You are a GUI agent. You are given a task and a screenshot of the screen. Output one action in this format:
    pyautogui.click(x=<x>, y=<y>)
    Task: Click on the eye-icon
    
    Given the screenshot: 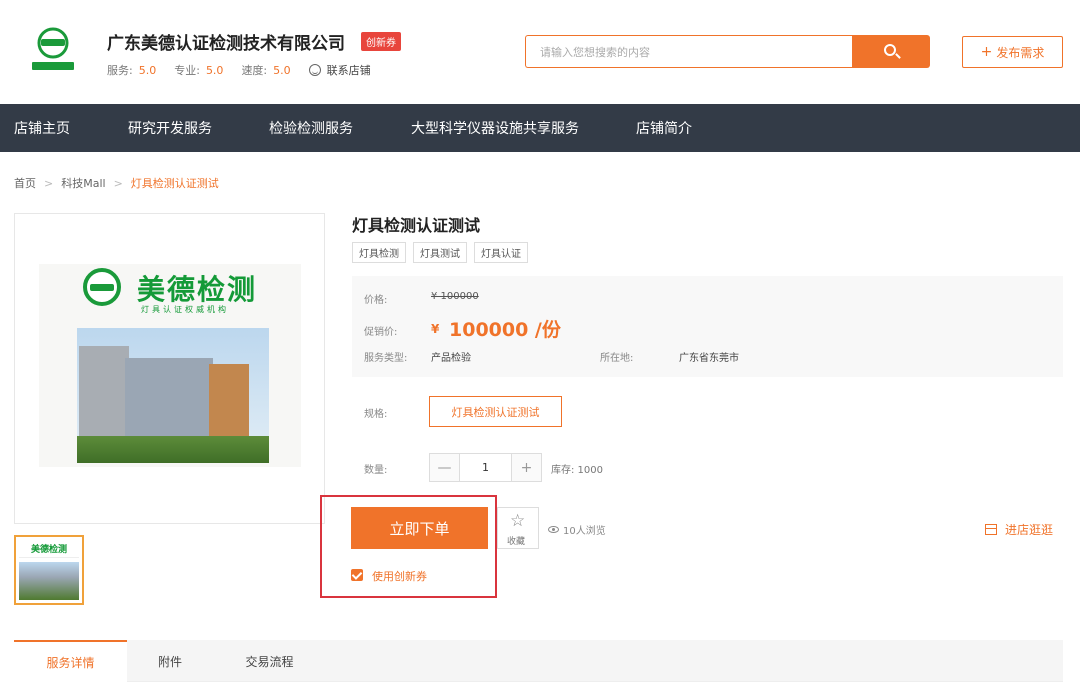 What is the action you would take?
    pyautogui.click(x=553, y=529)
    